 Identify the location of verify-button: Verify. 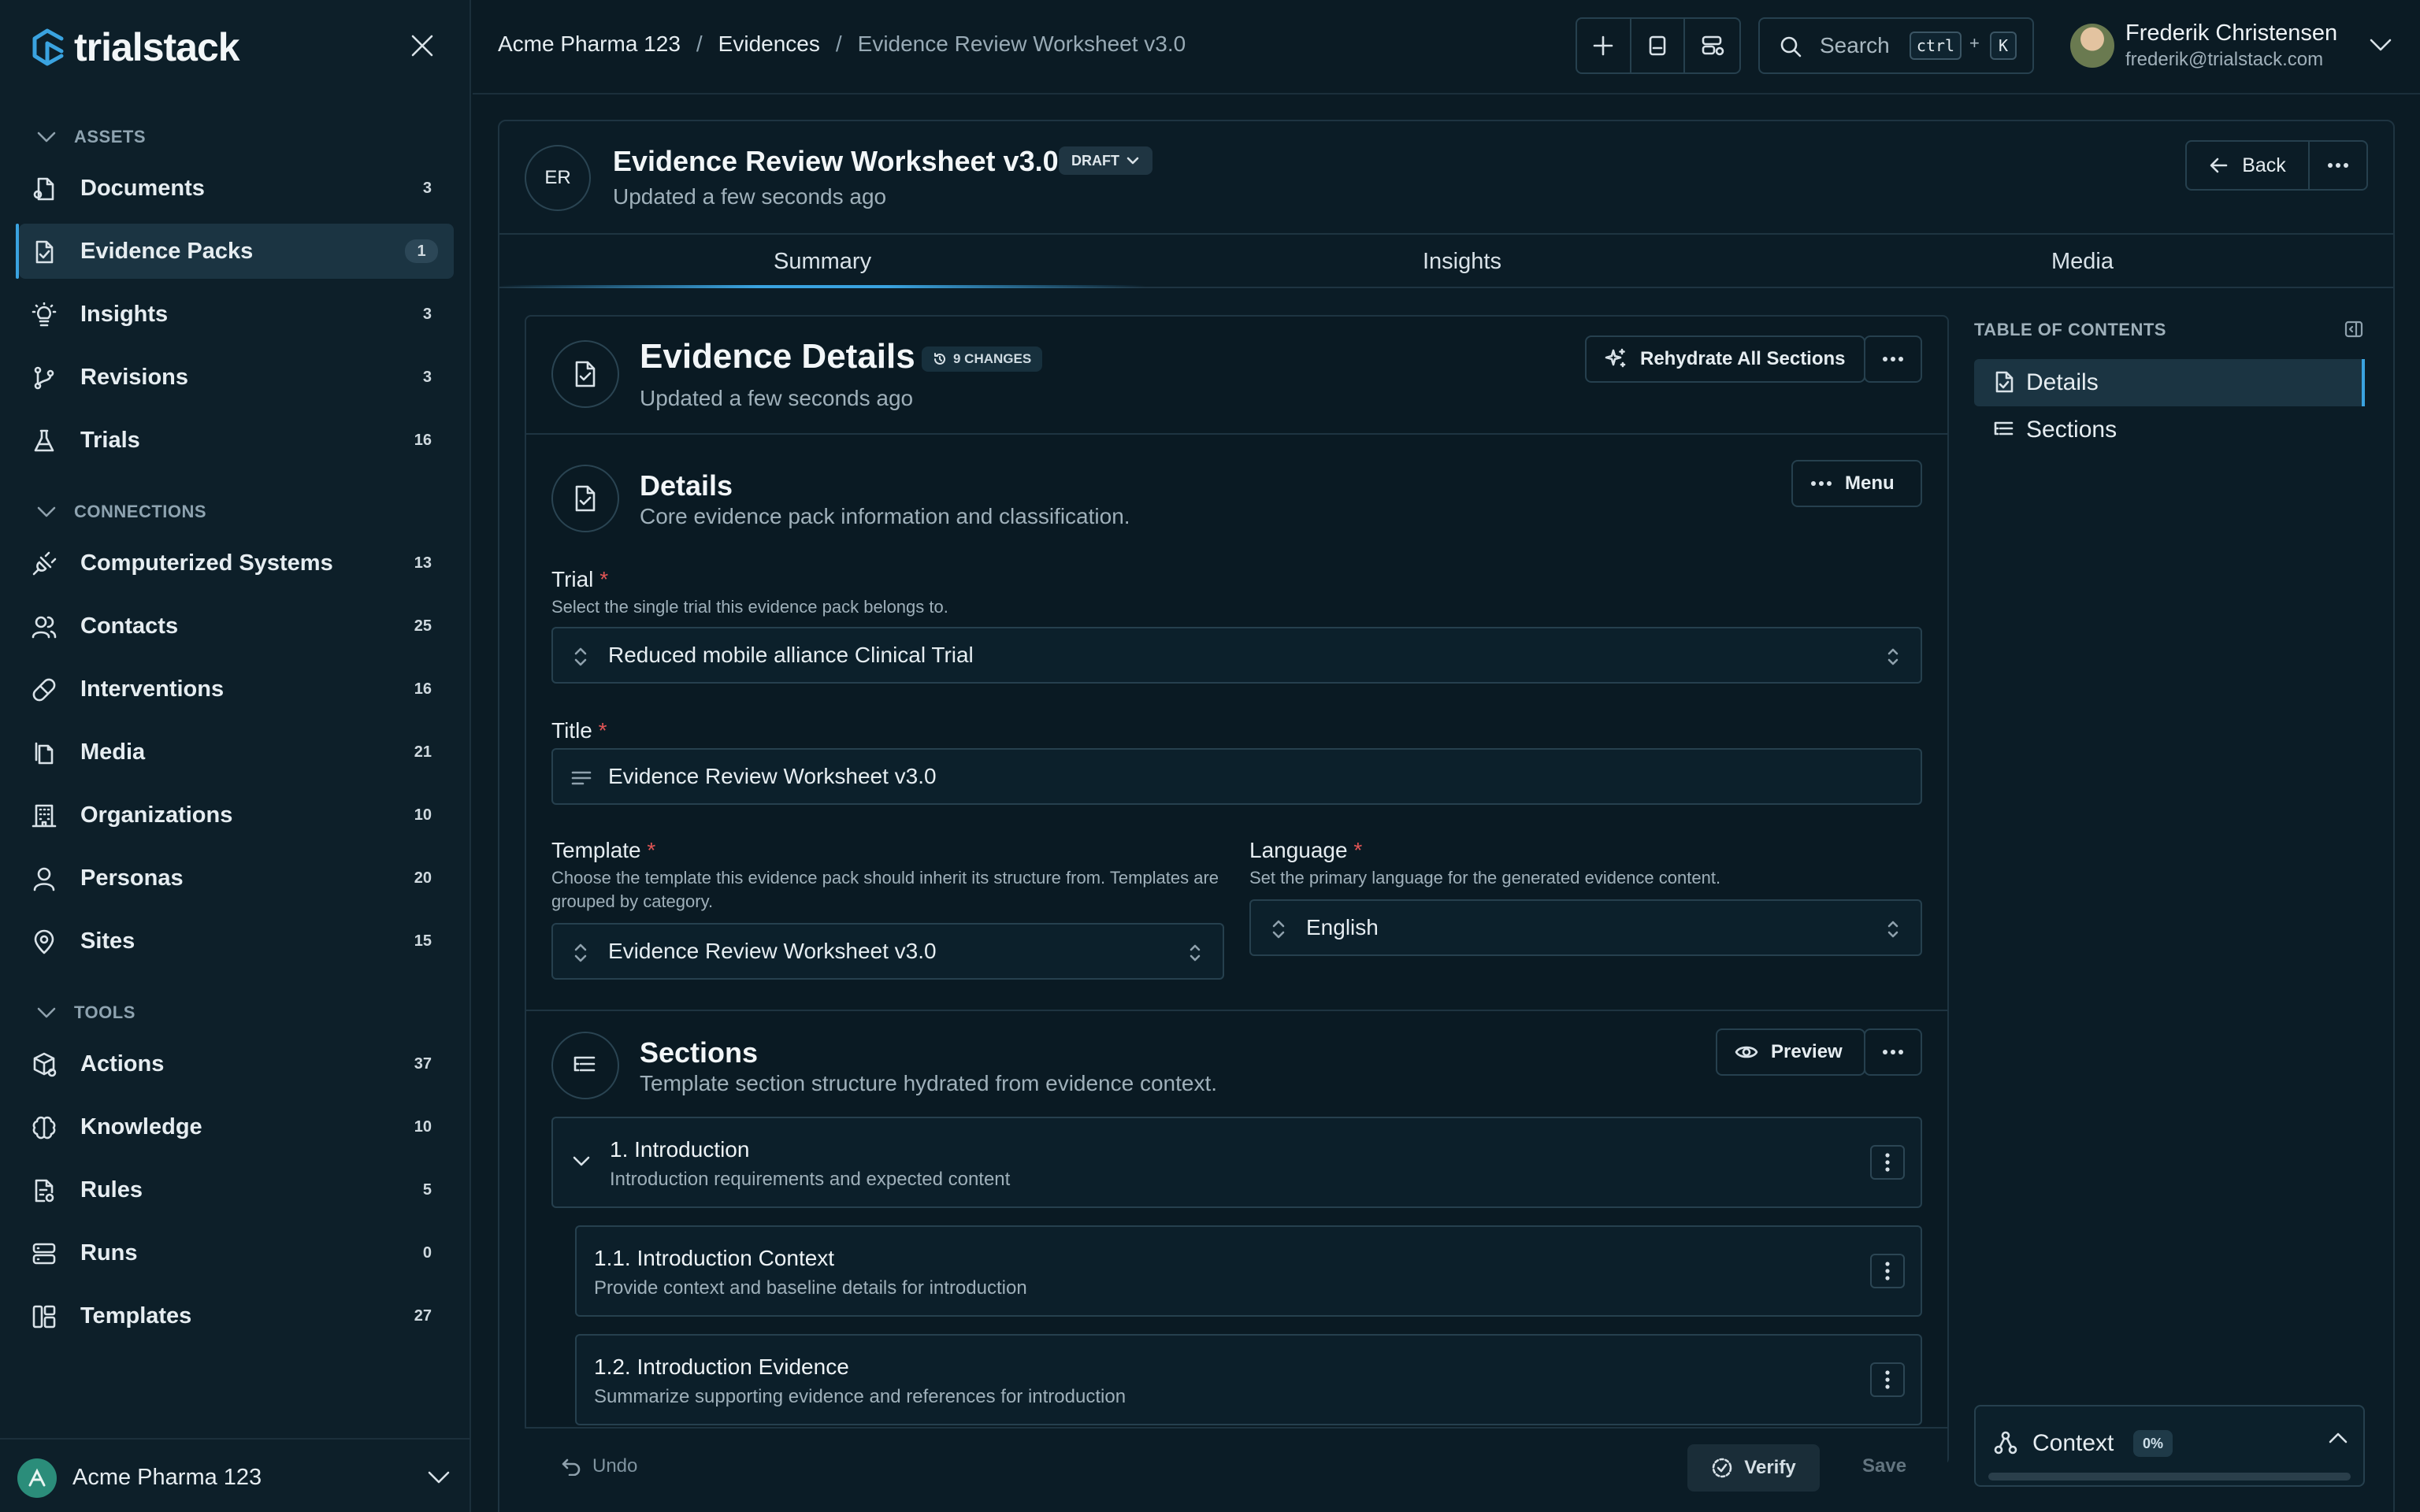
(1754, 1468).